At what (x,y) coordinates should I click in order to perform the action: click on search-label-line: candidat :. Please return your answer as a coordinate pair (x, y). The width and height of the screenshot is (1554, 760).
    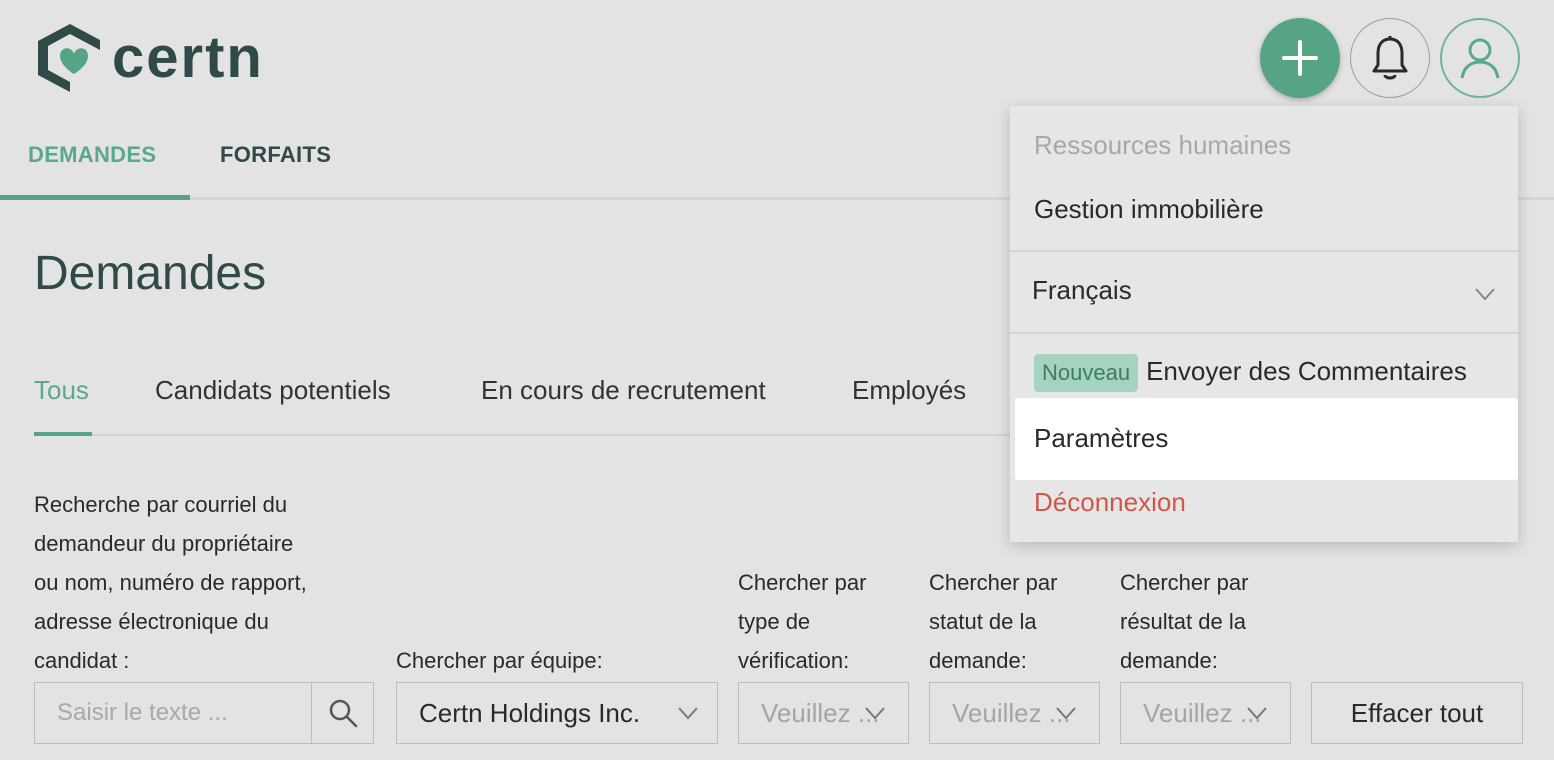
    Looking at the image, I should click on (82, 660).